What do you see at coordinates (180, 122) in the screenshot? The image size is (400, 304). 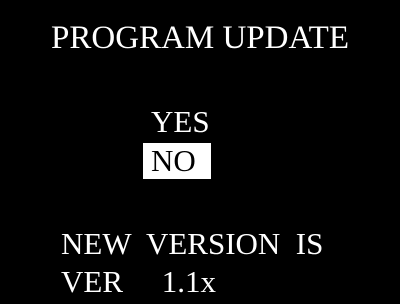 I see `yes-option: YES` at bounding box center [180, 122].